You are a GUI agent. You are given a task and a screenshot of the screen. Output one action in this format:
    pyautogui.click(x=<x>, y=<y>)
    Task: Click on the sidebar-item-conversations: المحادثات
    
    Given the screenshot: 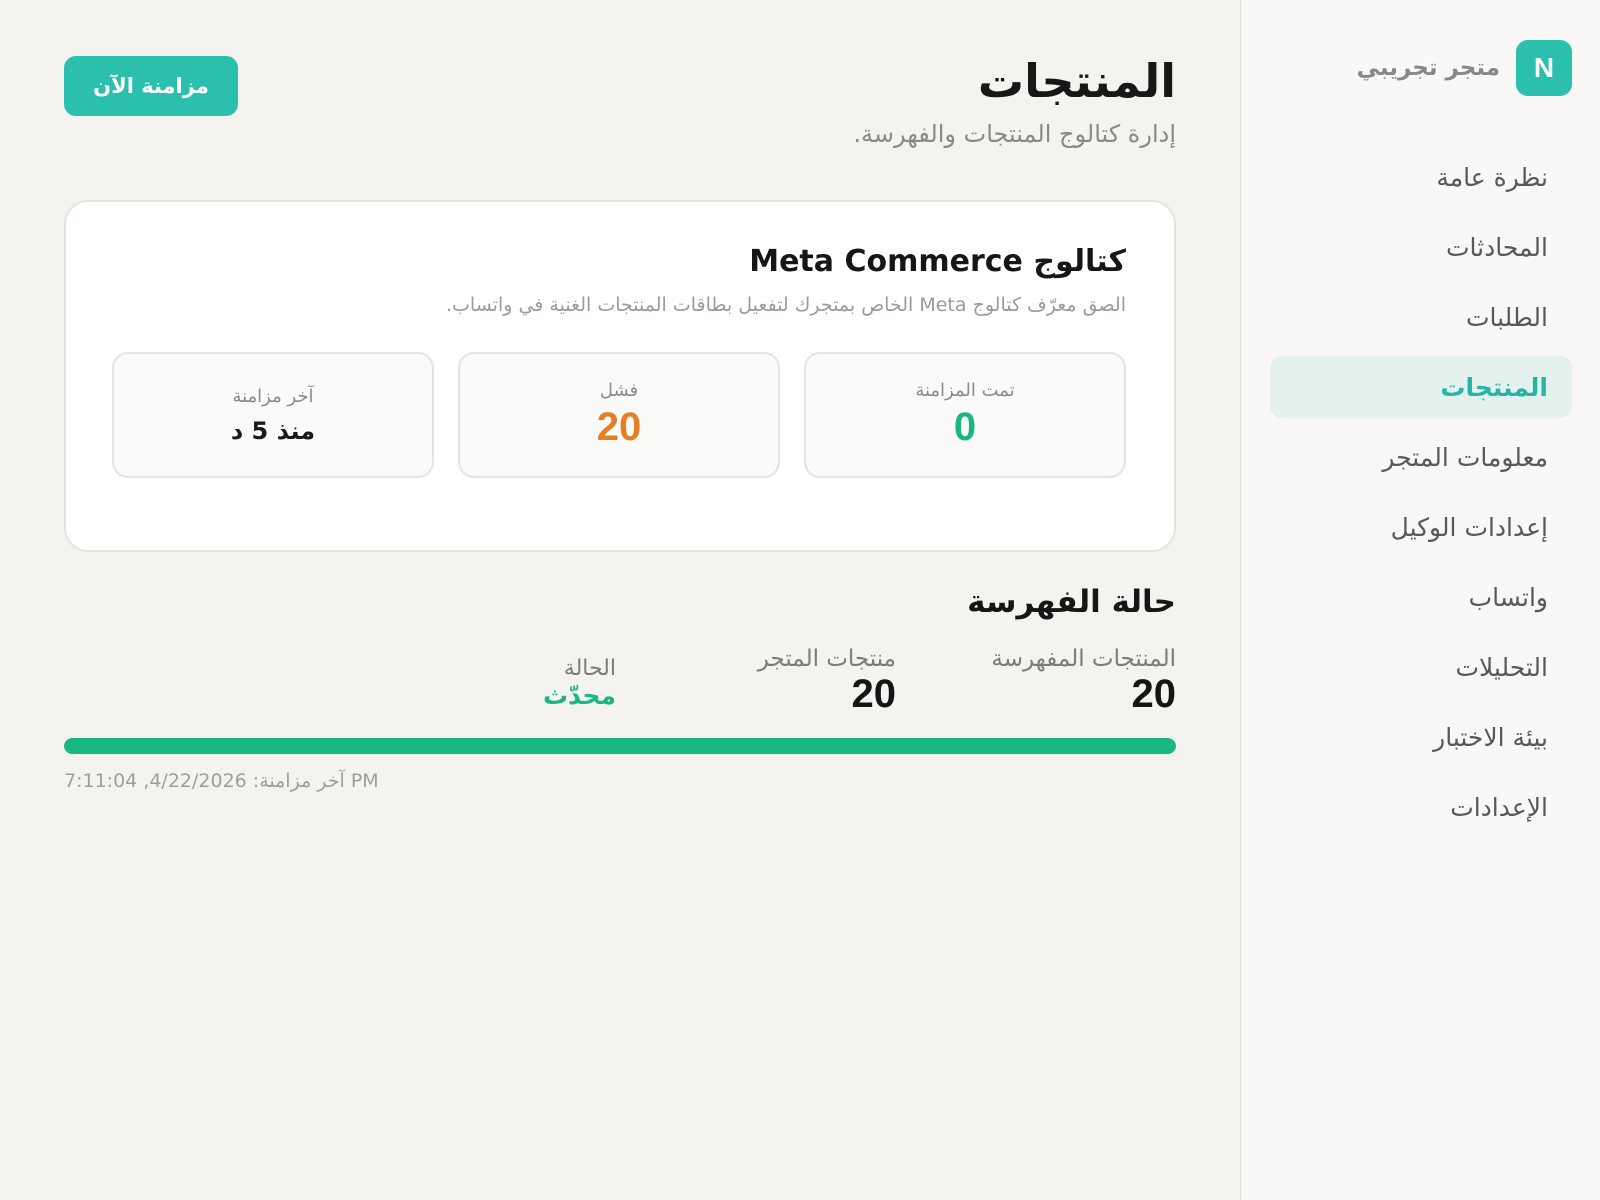 What is the action you would take?
    pyautogui.click(x=1421, y=247)
    